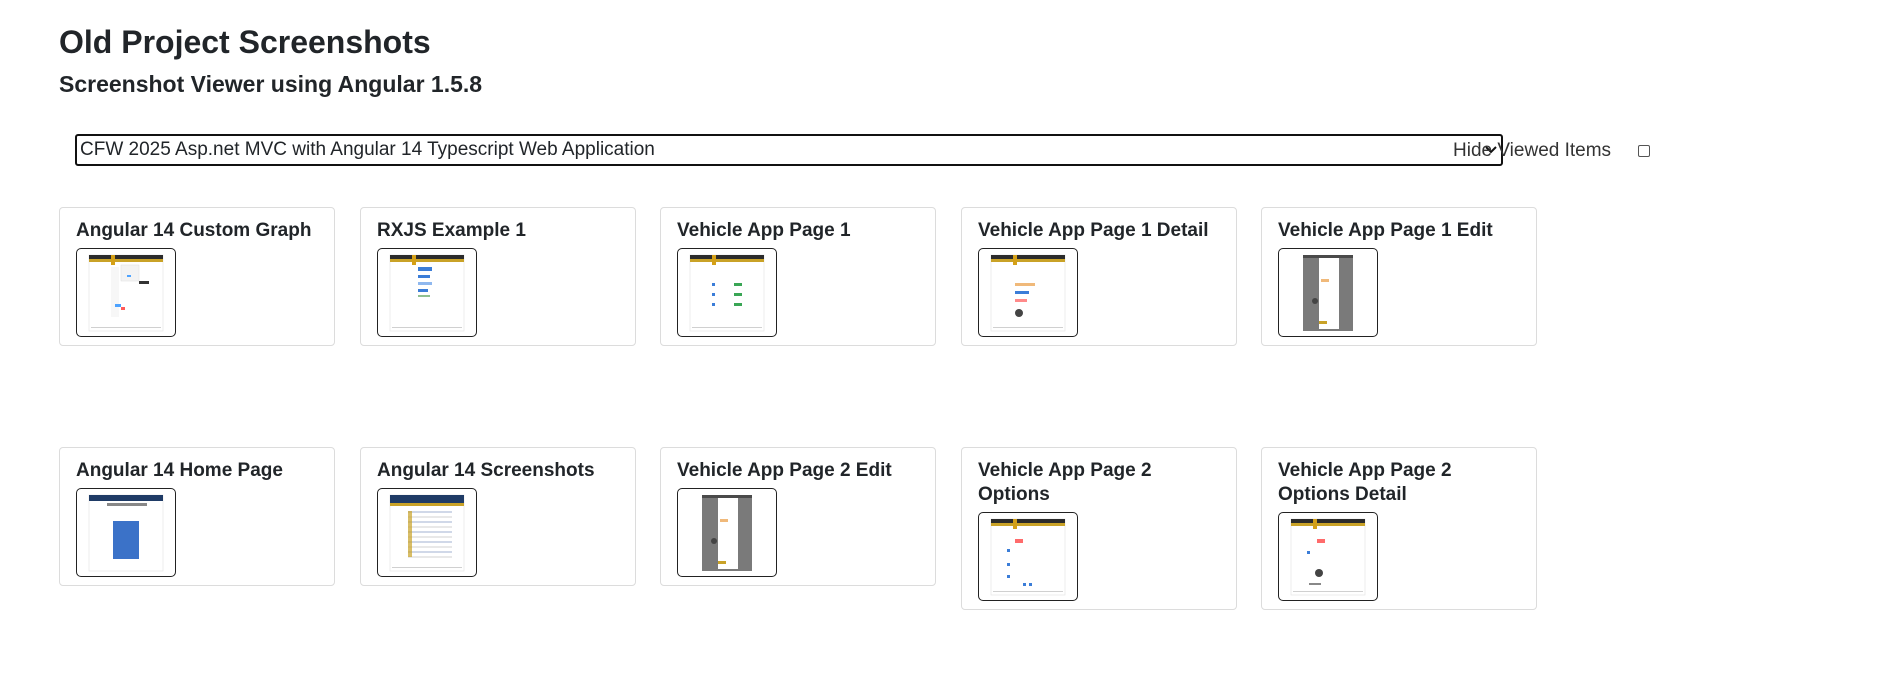 The image size is (1896, 678). What do you see at coordinates (179, 470) in the screenshot?
I see `screenshot-title: Angular 14 Home Page` at bounding box center [179, 470].